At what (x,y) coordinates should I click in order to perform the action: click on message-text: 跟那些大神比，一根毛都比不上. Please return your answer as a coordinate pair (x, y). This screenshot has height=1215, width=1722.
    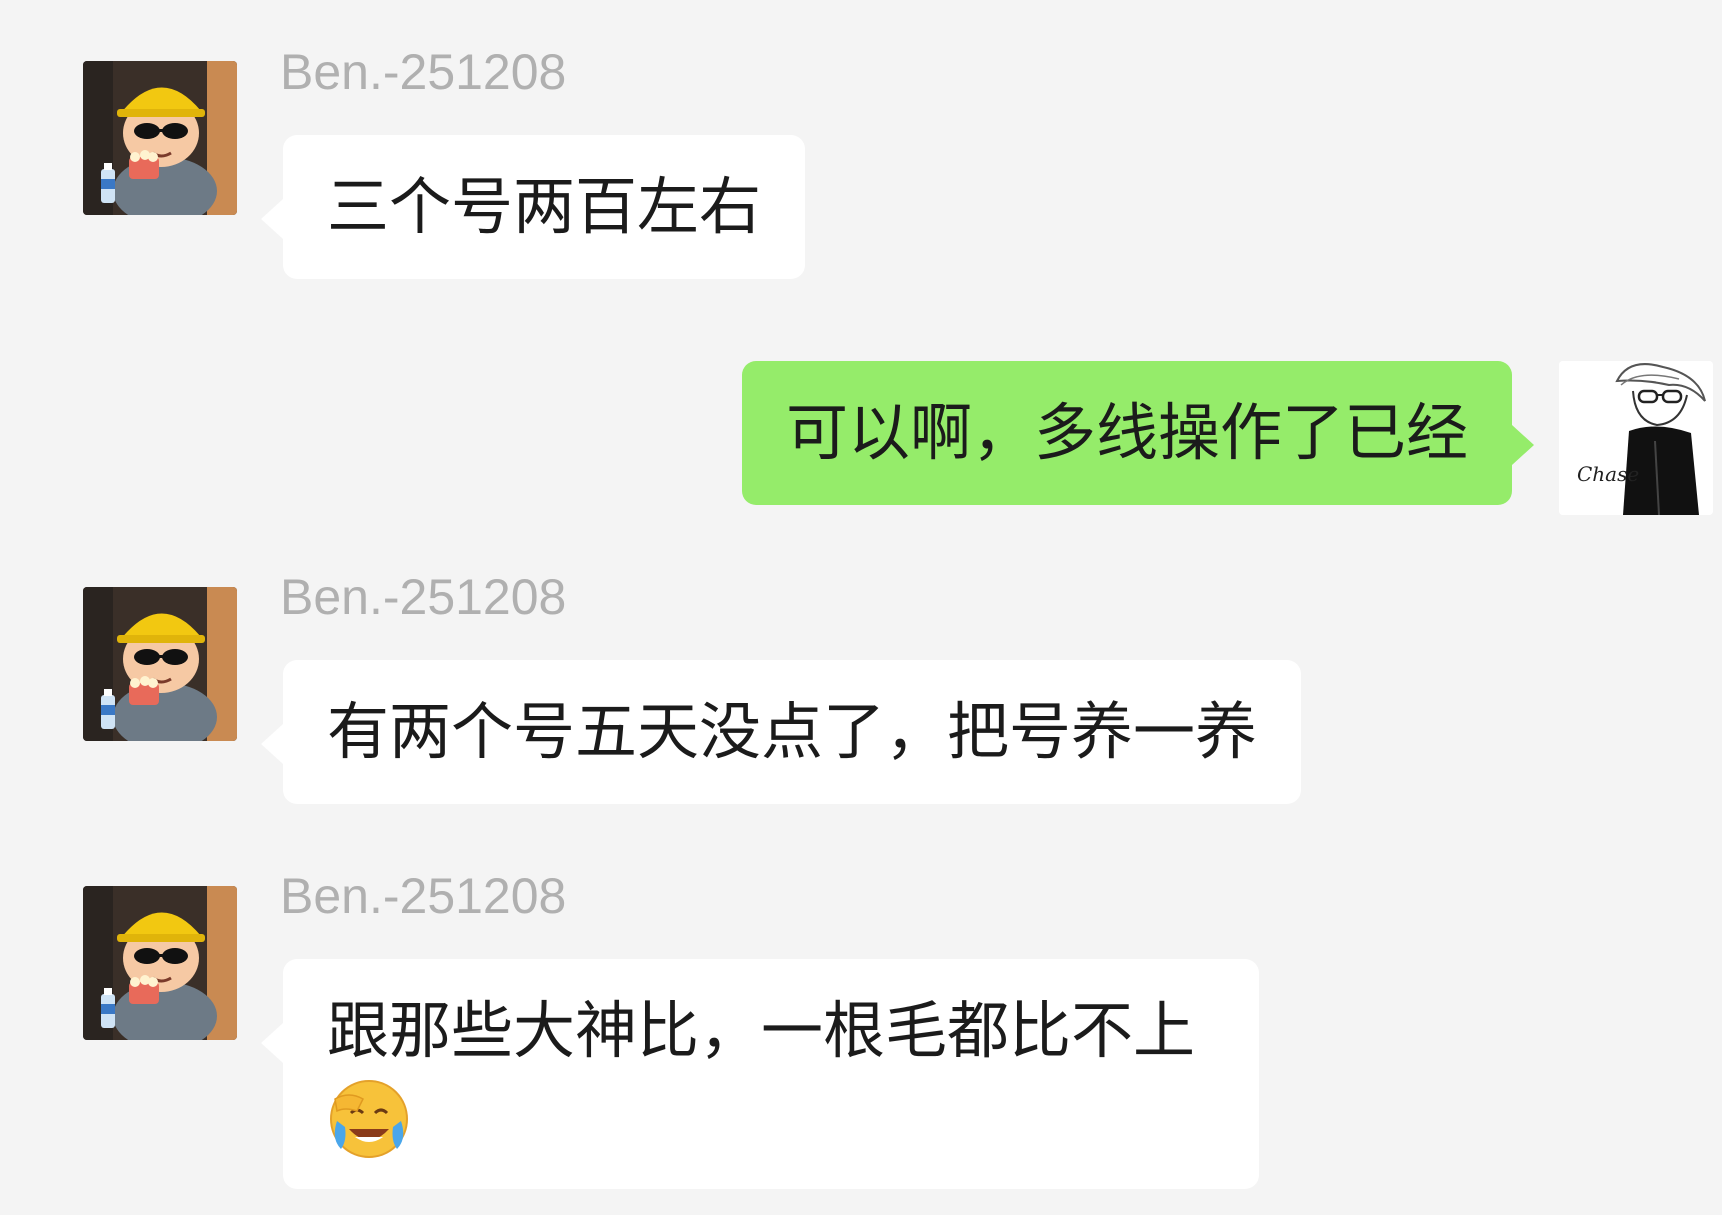
    Looking at the image, I should click on (761, 1030).